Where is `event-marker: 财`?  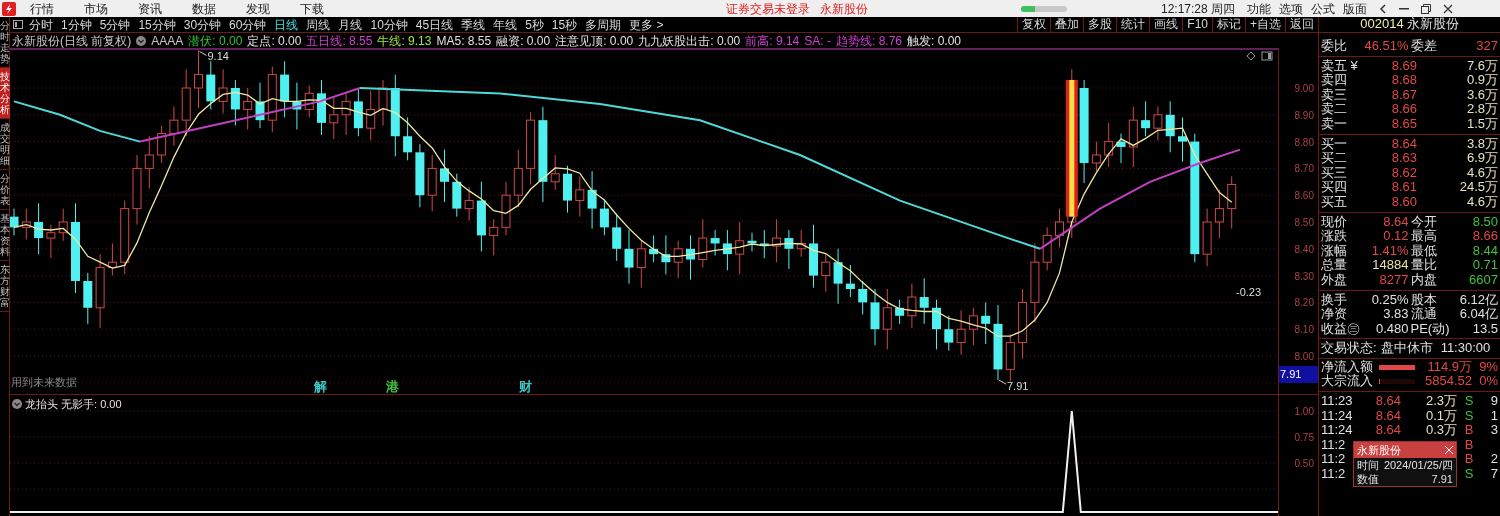 event-marker: 财 is located at coordinates (525, 386).